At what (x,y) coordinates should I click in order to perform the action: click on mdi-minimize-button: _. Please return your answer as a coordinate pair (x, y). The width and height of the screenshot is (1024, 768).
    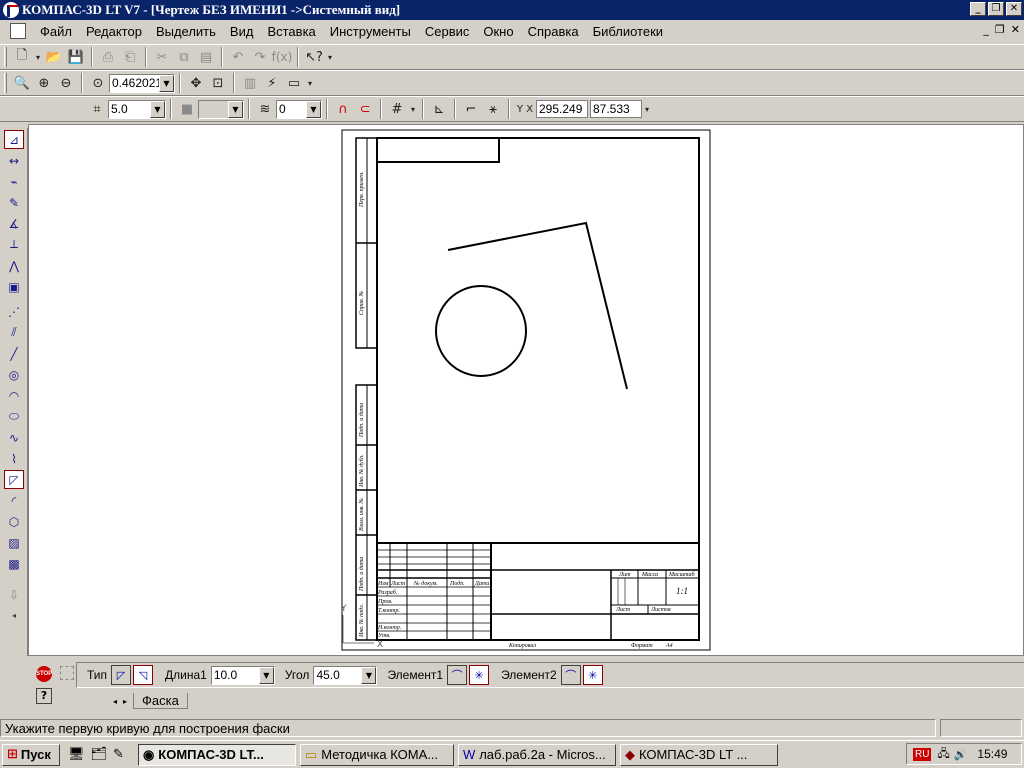
    Looking at the image, I should click on (986, 29).